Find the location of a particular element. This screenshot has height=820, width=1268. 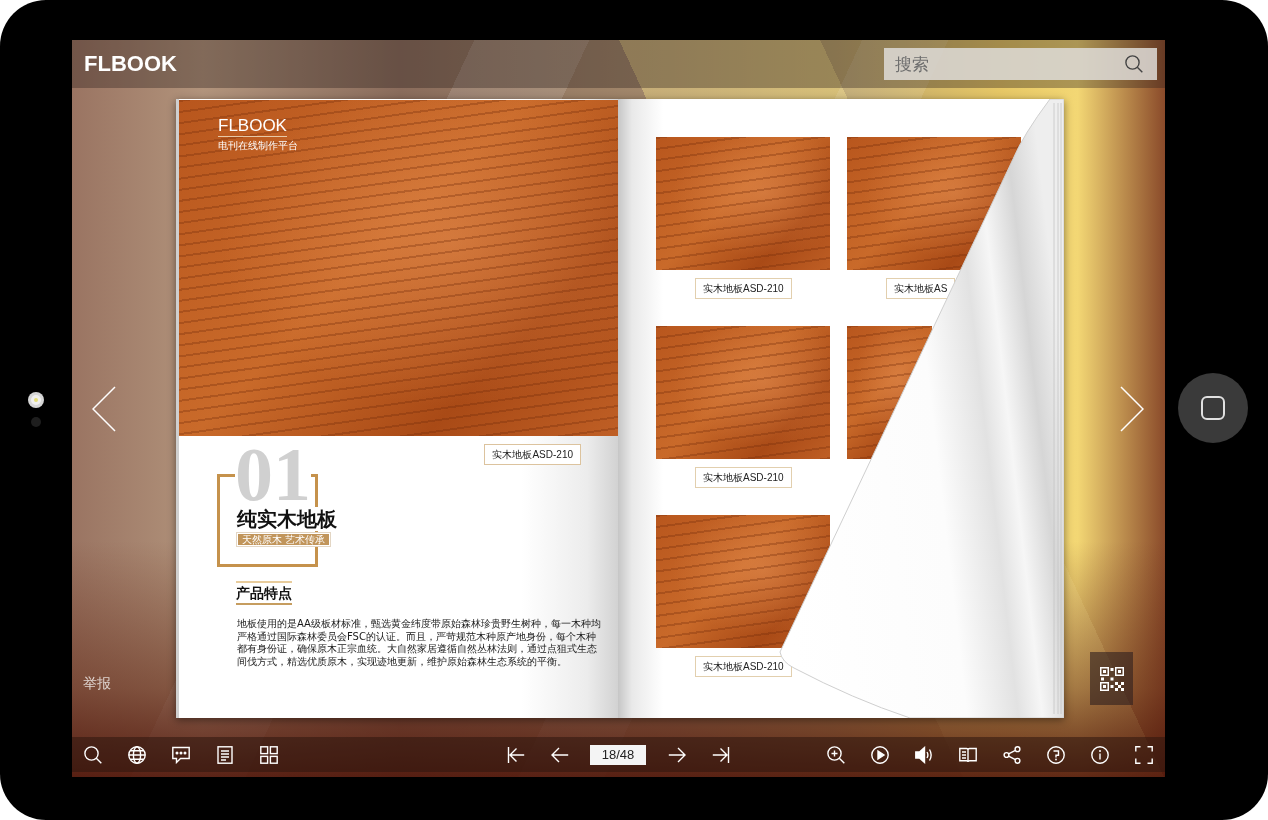

logo: FLBOOK is located at coordinates (130, 64).